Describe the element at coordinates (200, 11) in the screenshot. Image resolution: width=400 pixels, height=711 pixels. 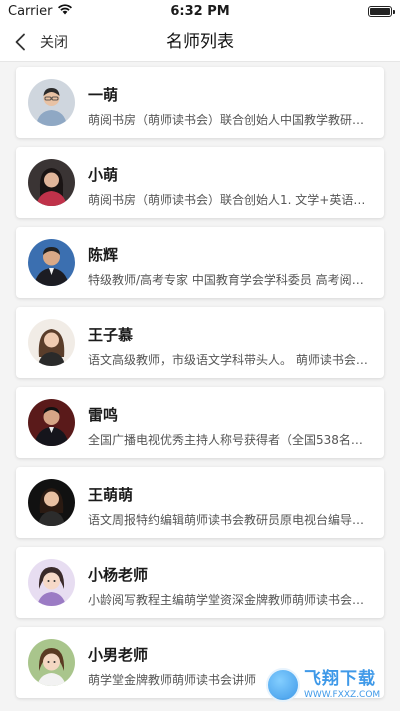
I see `status-bar: Carrier 6:32 PM` at that location.